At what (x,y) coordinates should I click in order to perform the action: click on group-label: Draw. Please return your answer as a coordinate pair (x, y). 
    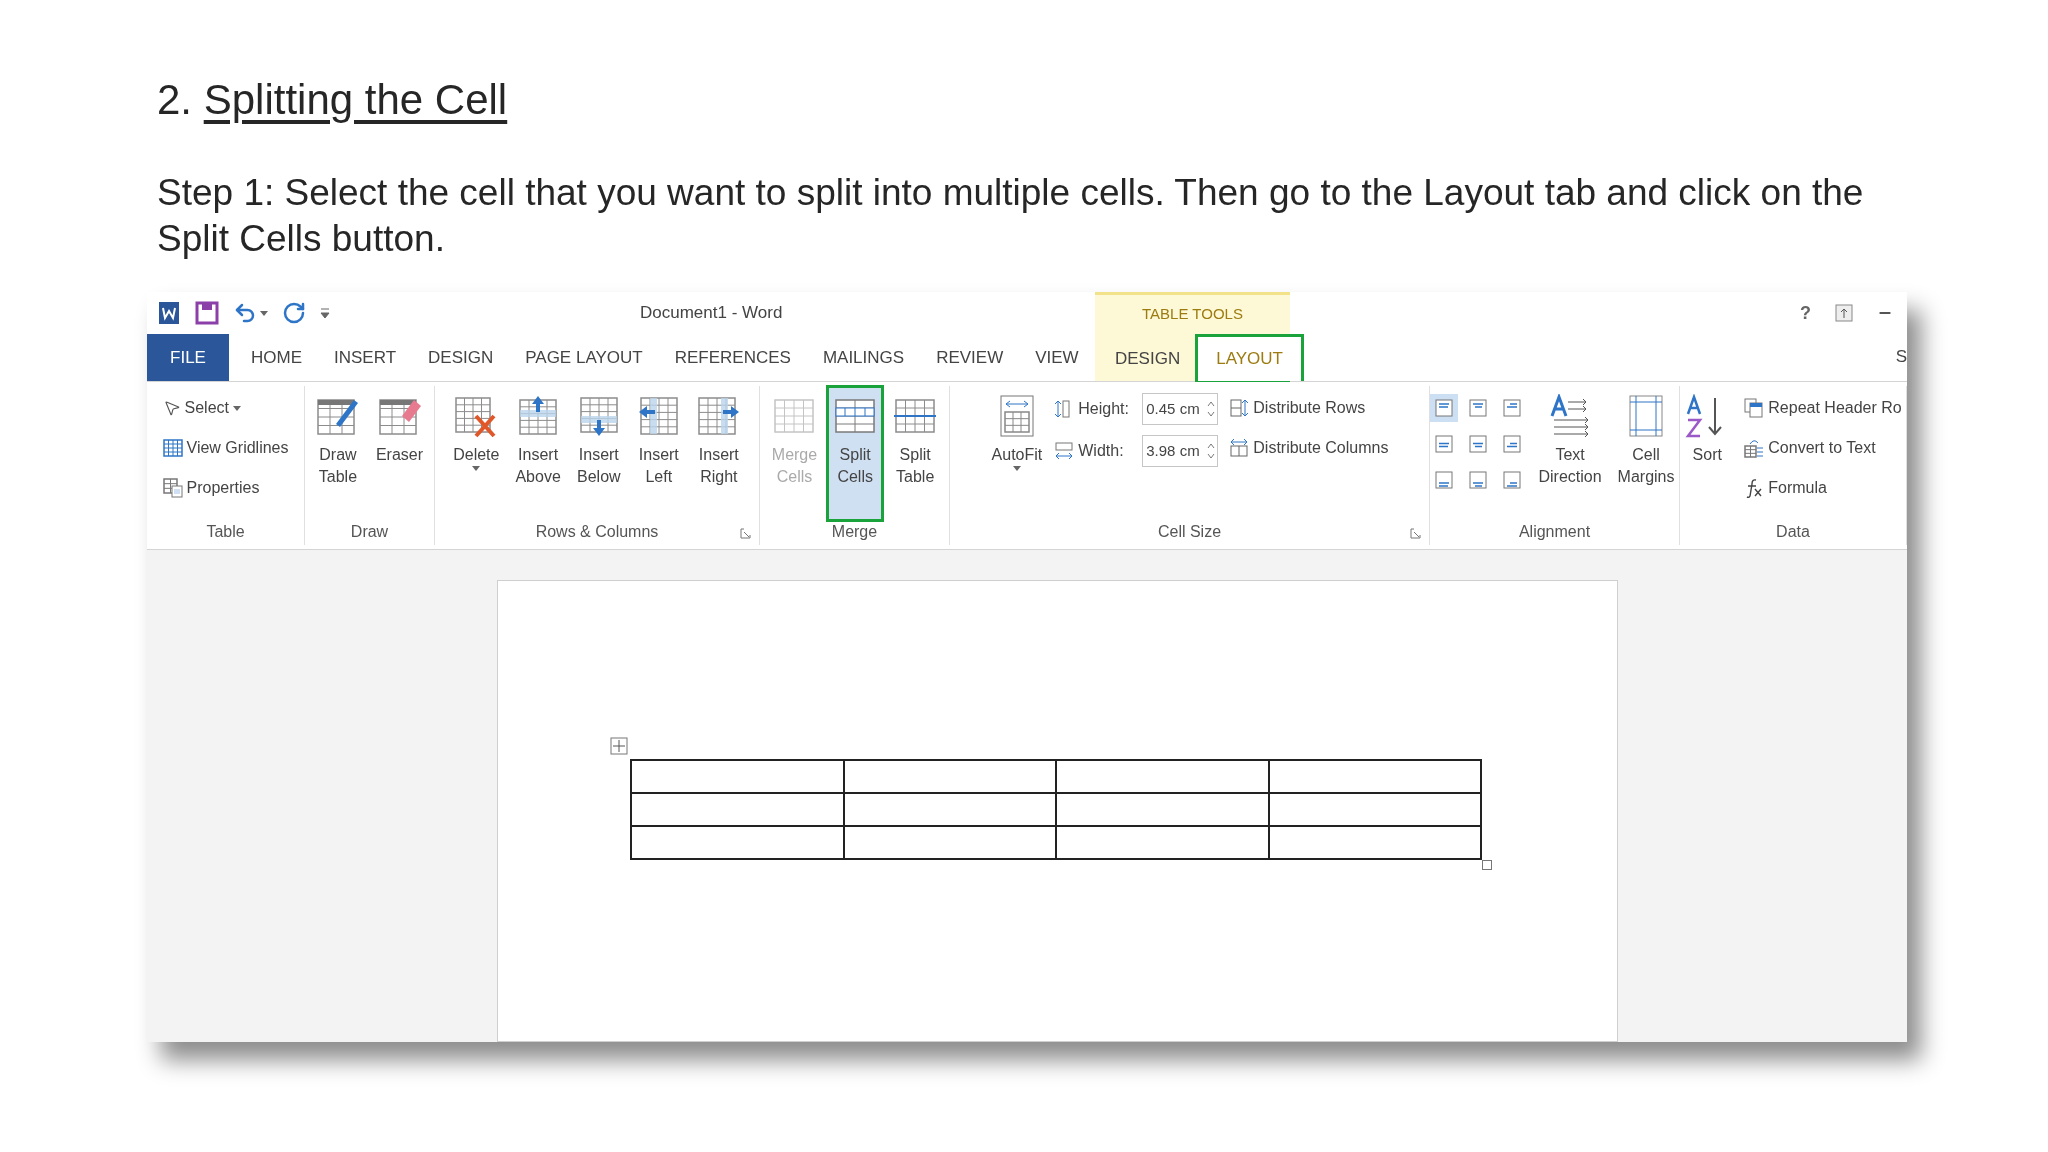
    Looking at the image, I should click on (369, 532).